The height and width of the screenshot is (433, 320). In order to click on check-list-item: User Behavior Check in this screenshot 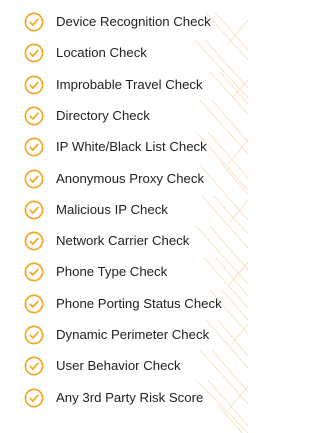, I will do `click(124, 366)`.